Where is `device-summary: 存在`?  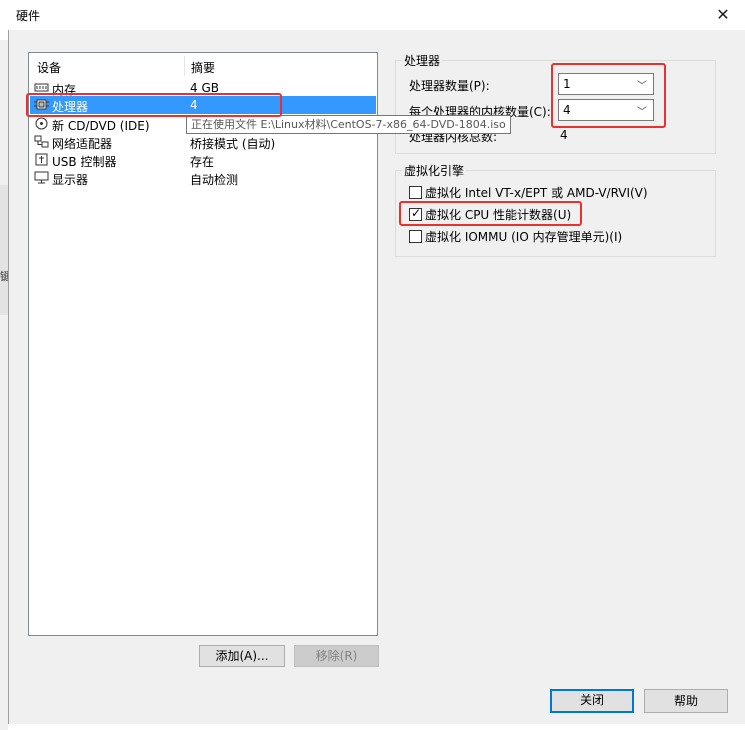 device-summary: 存在 is located at coordinates (202, 162).